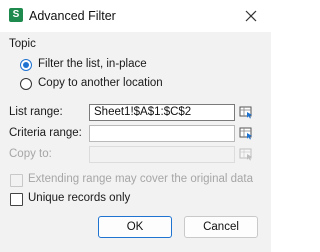  Describe the element at coordinates (16, 180) in the screenshot. I see `extending-range-checkbox` at that location.